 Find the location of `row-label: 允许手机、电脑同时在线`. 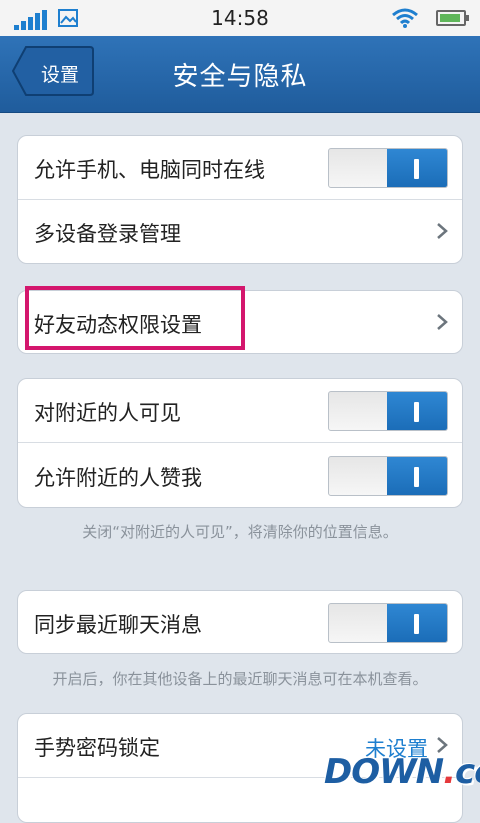

row-label: 允许手机、电脑同时在线 is located at coordinates (149, 170).